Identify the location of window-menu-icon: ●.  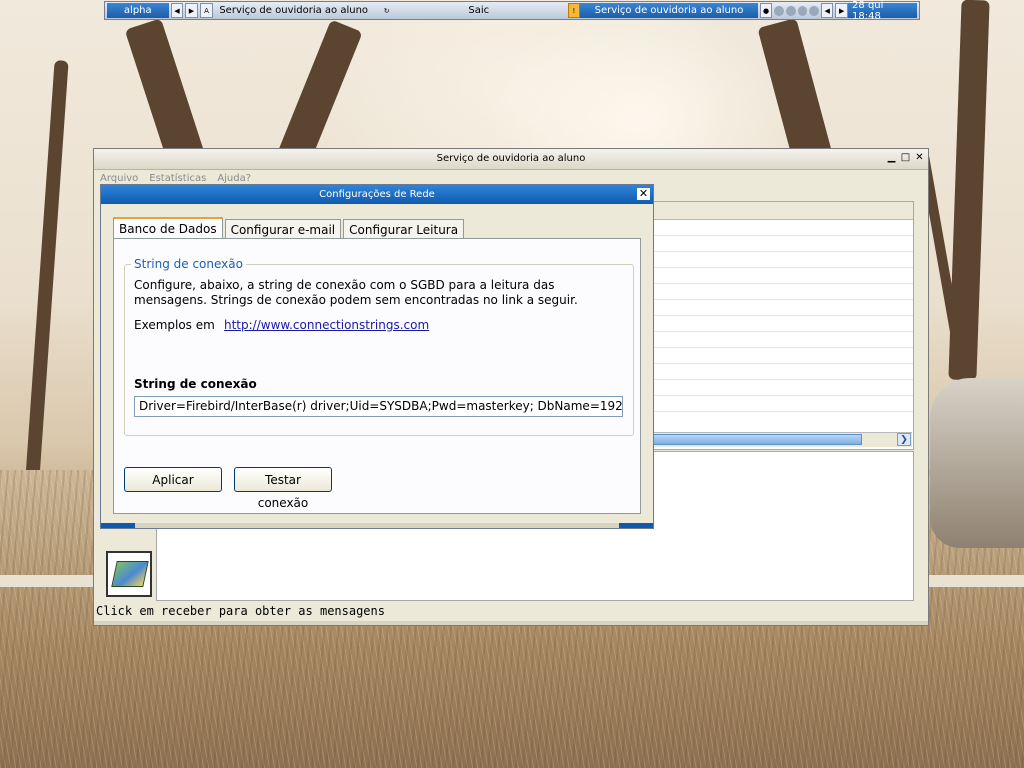
(766, 10).